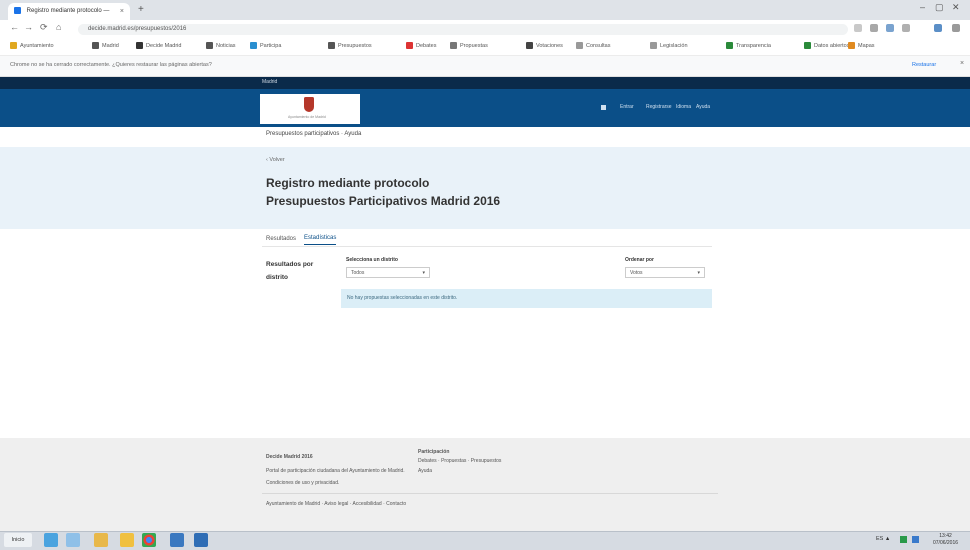  What do you see at coordinates (309, 104) in the screenshot?
I see `city-shield-icon` at bounding box center [309, 104].